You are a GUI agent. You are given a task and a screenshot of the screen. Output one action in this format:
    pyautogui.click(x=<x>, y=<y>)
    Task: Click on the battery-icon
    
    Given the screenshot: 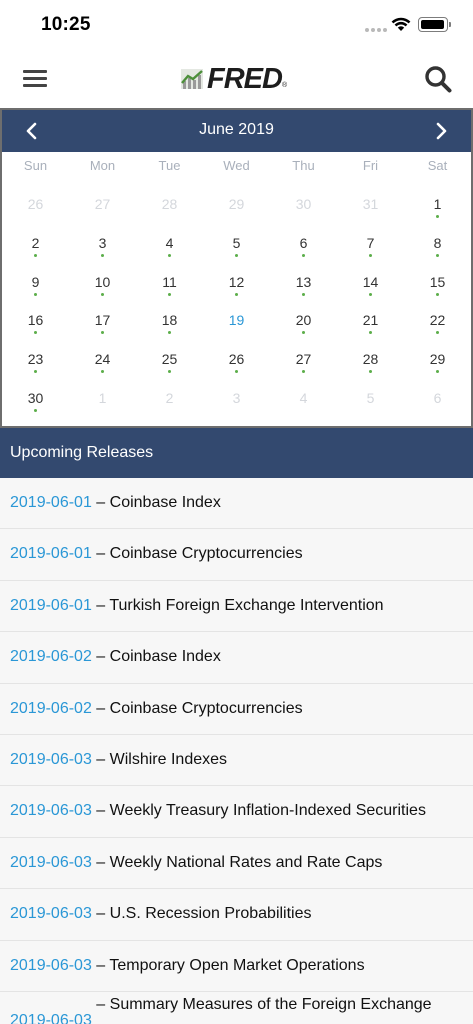 What is the action you would take?
    pyautogui.click(x=434, y=24)
    